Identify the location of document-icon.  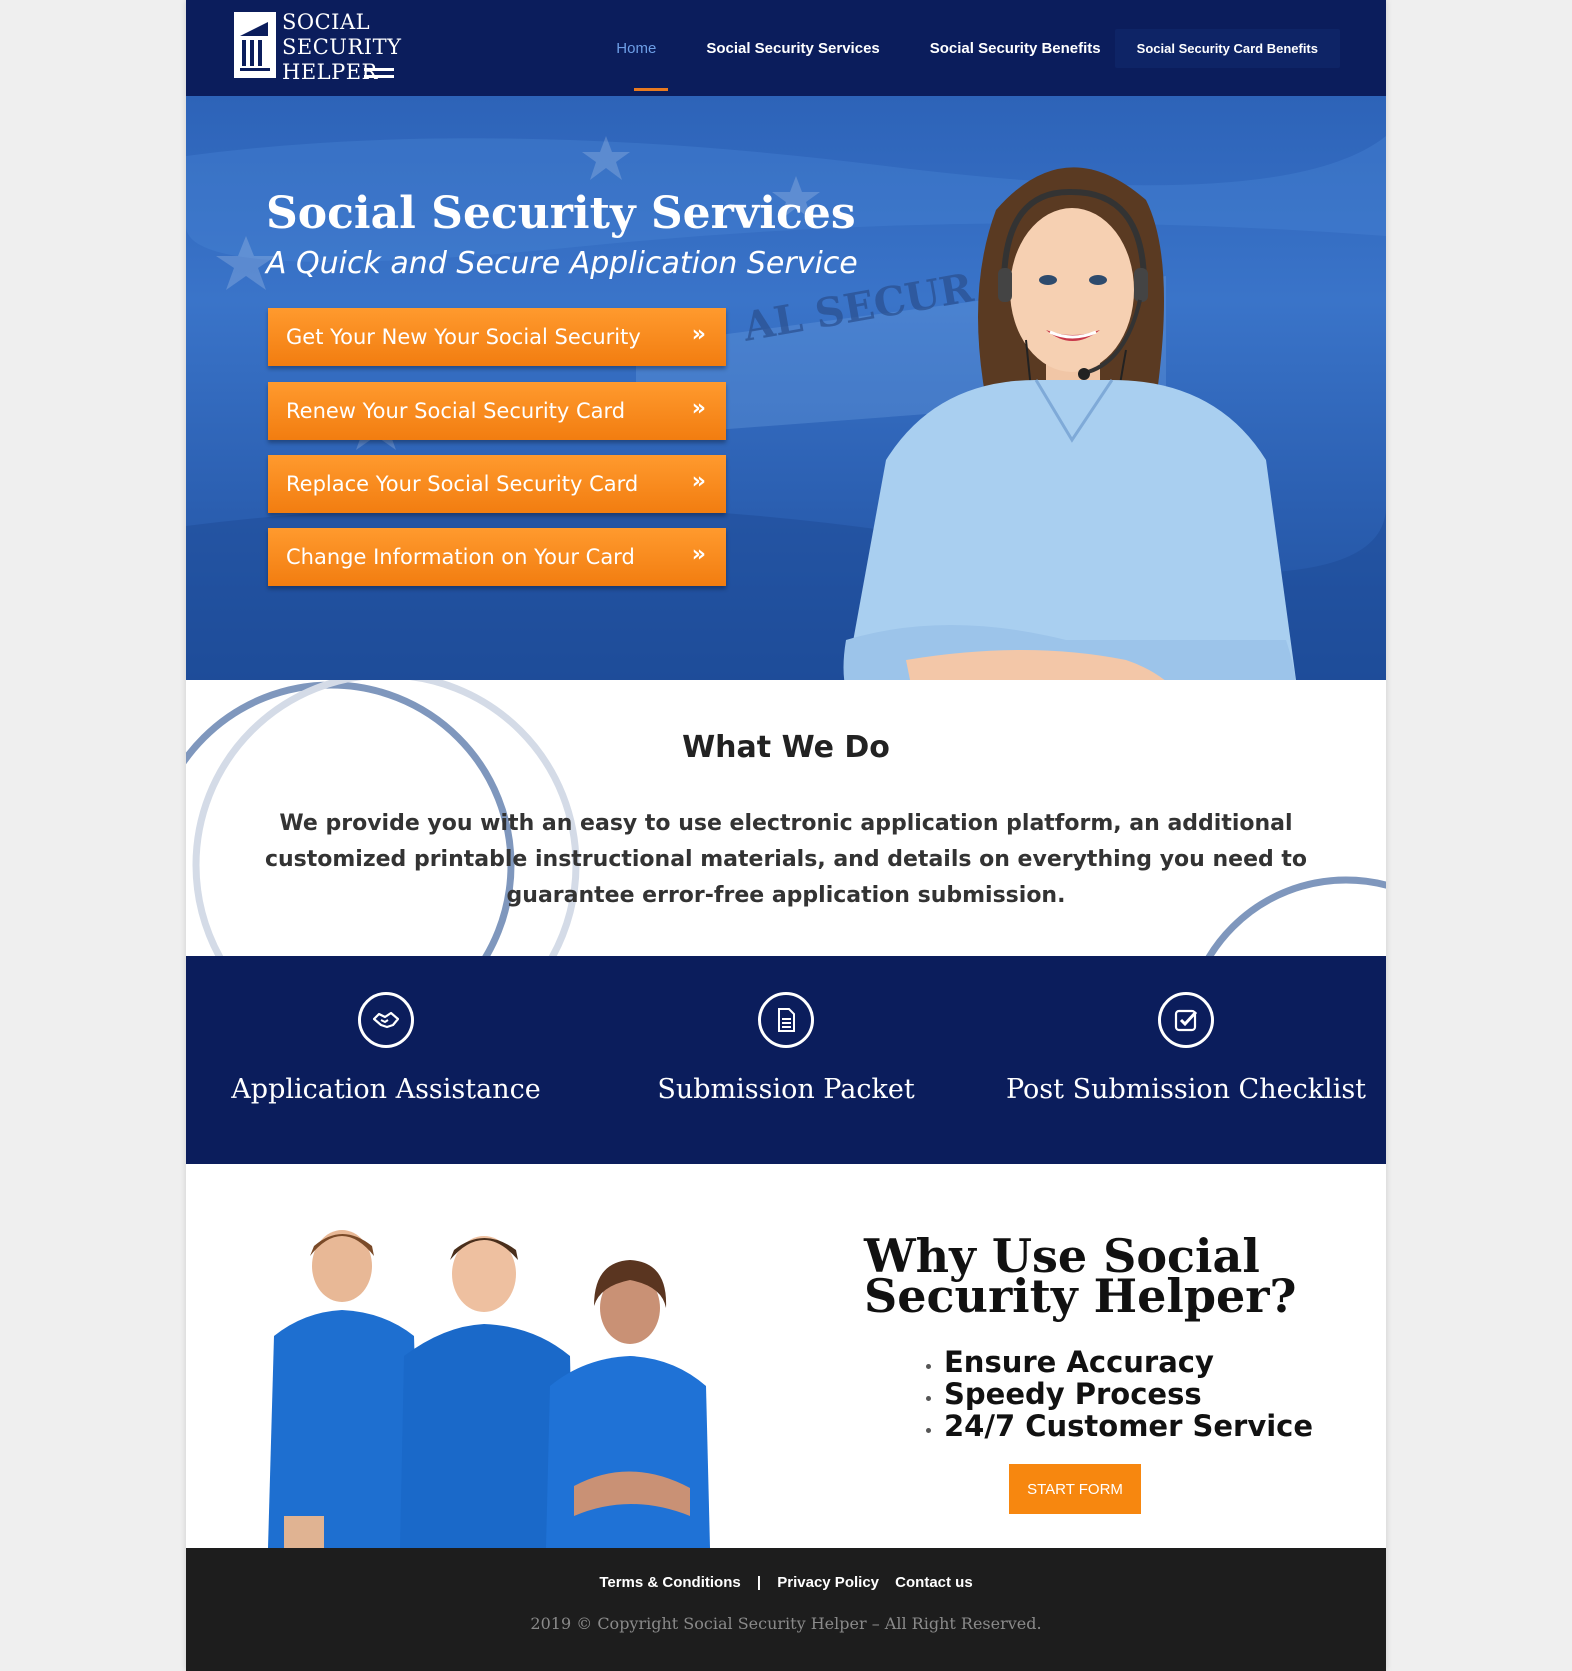
(786, 1020).